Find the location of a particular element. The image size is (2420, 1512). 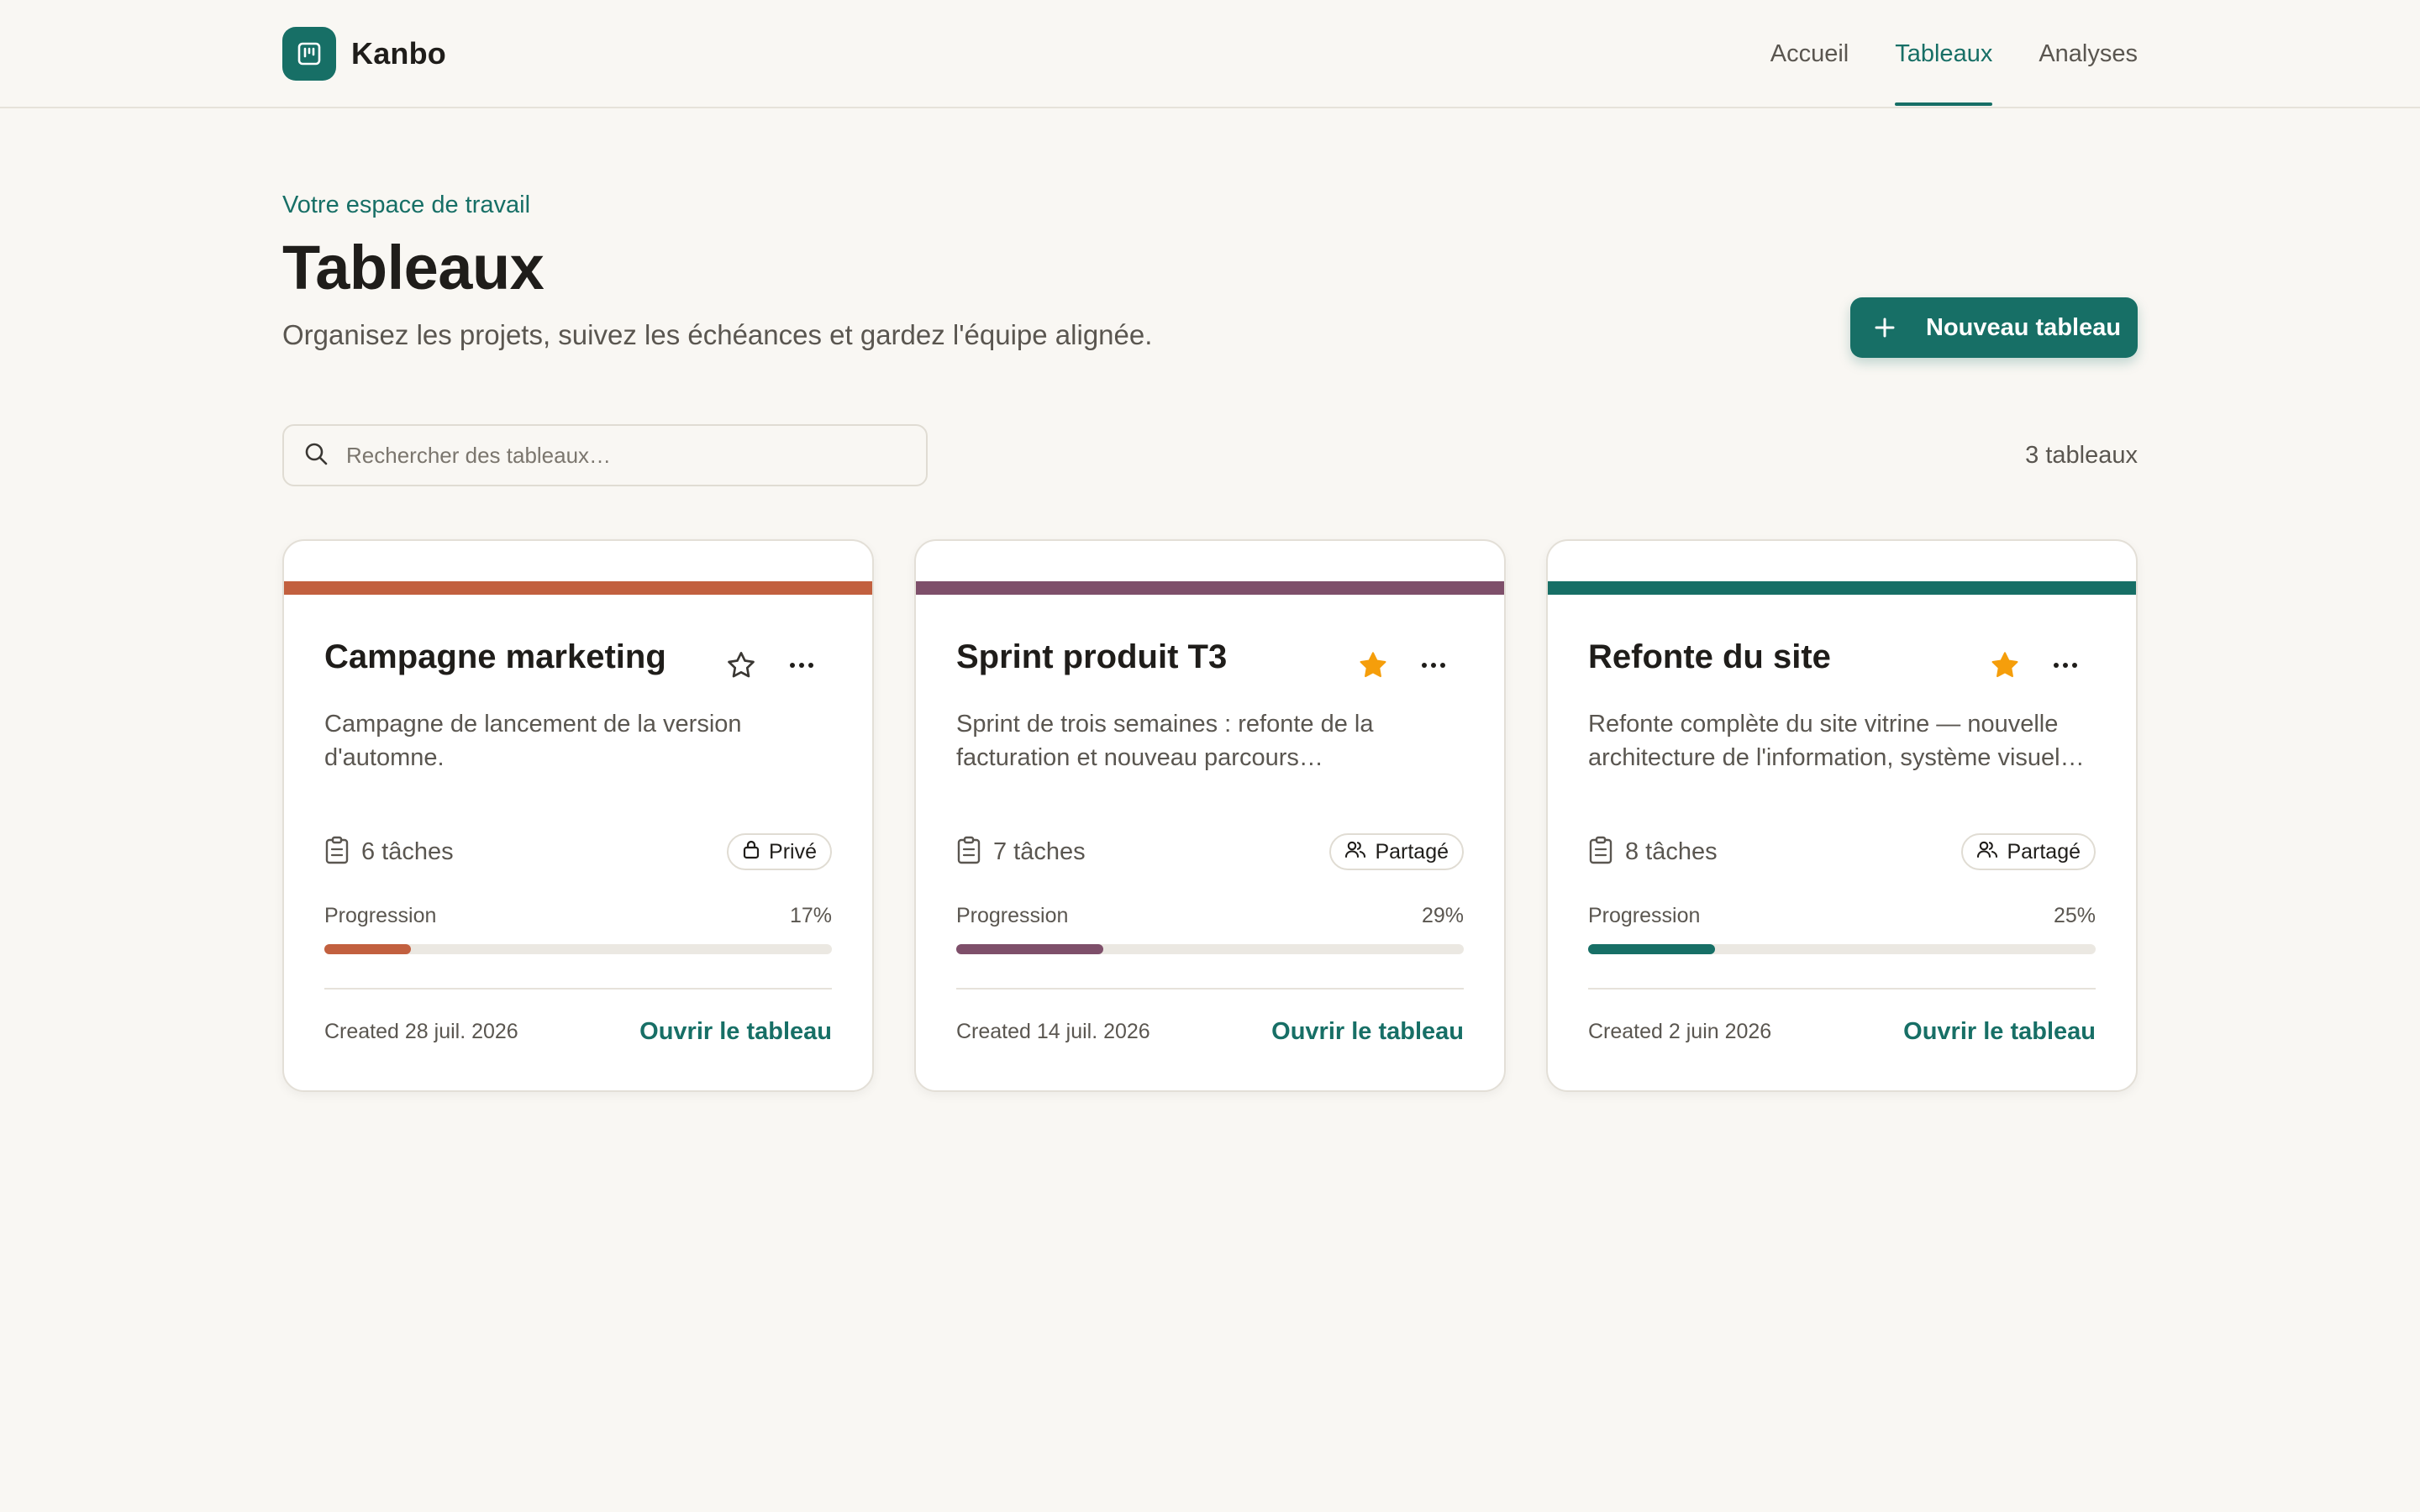

main-nav: Accueil Tableaux Analyses is located at coordinates (1931, 54).